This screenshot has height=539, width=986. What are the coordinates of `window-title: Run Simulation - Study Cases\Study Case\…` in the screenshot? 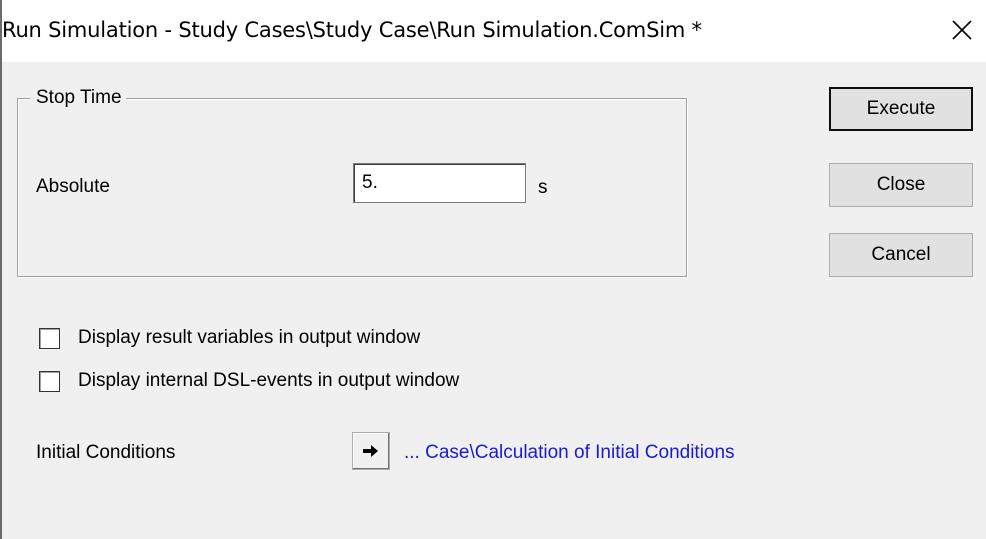 It's located at (352, 30).